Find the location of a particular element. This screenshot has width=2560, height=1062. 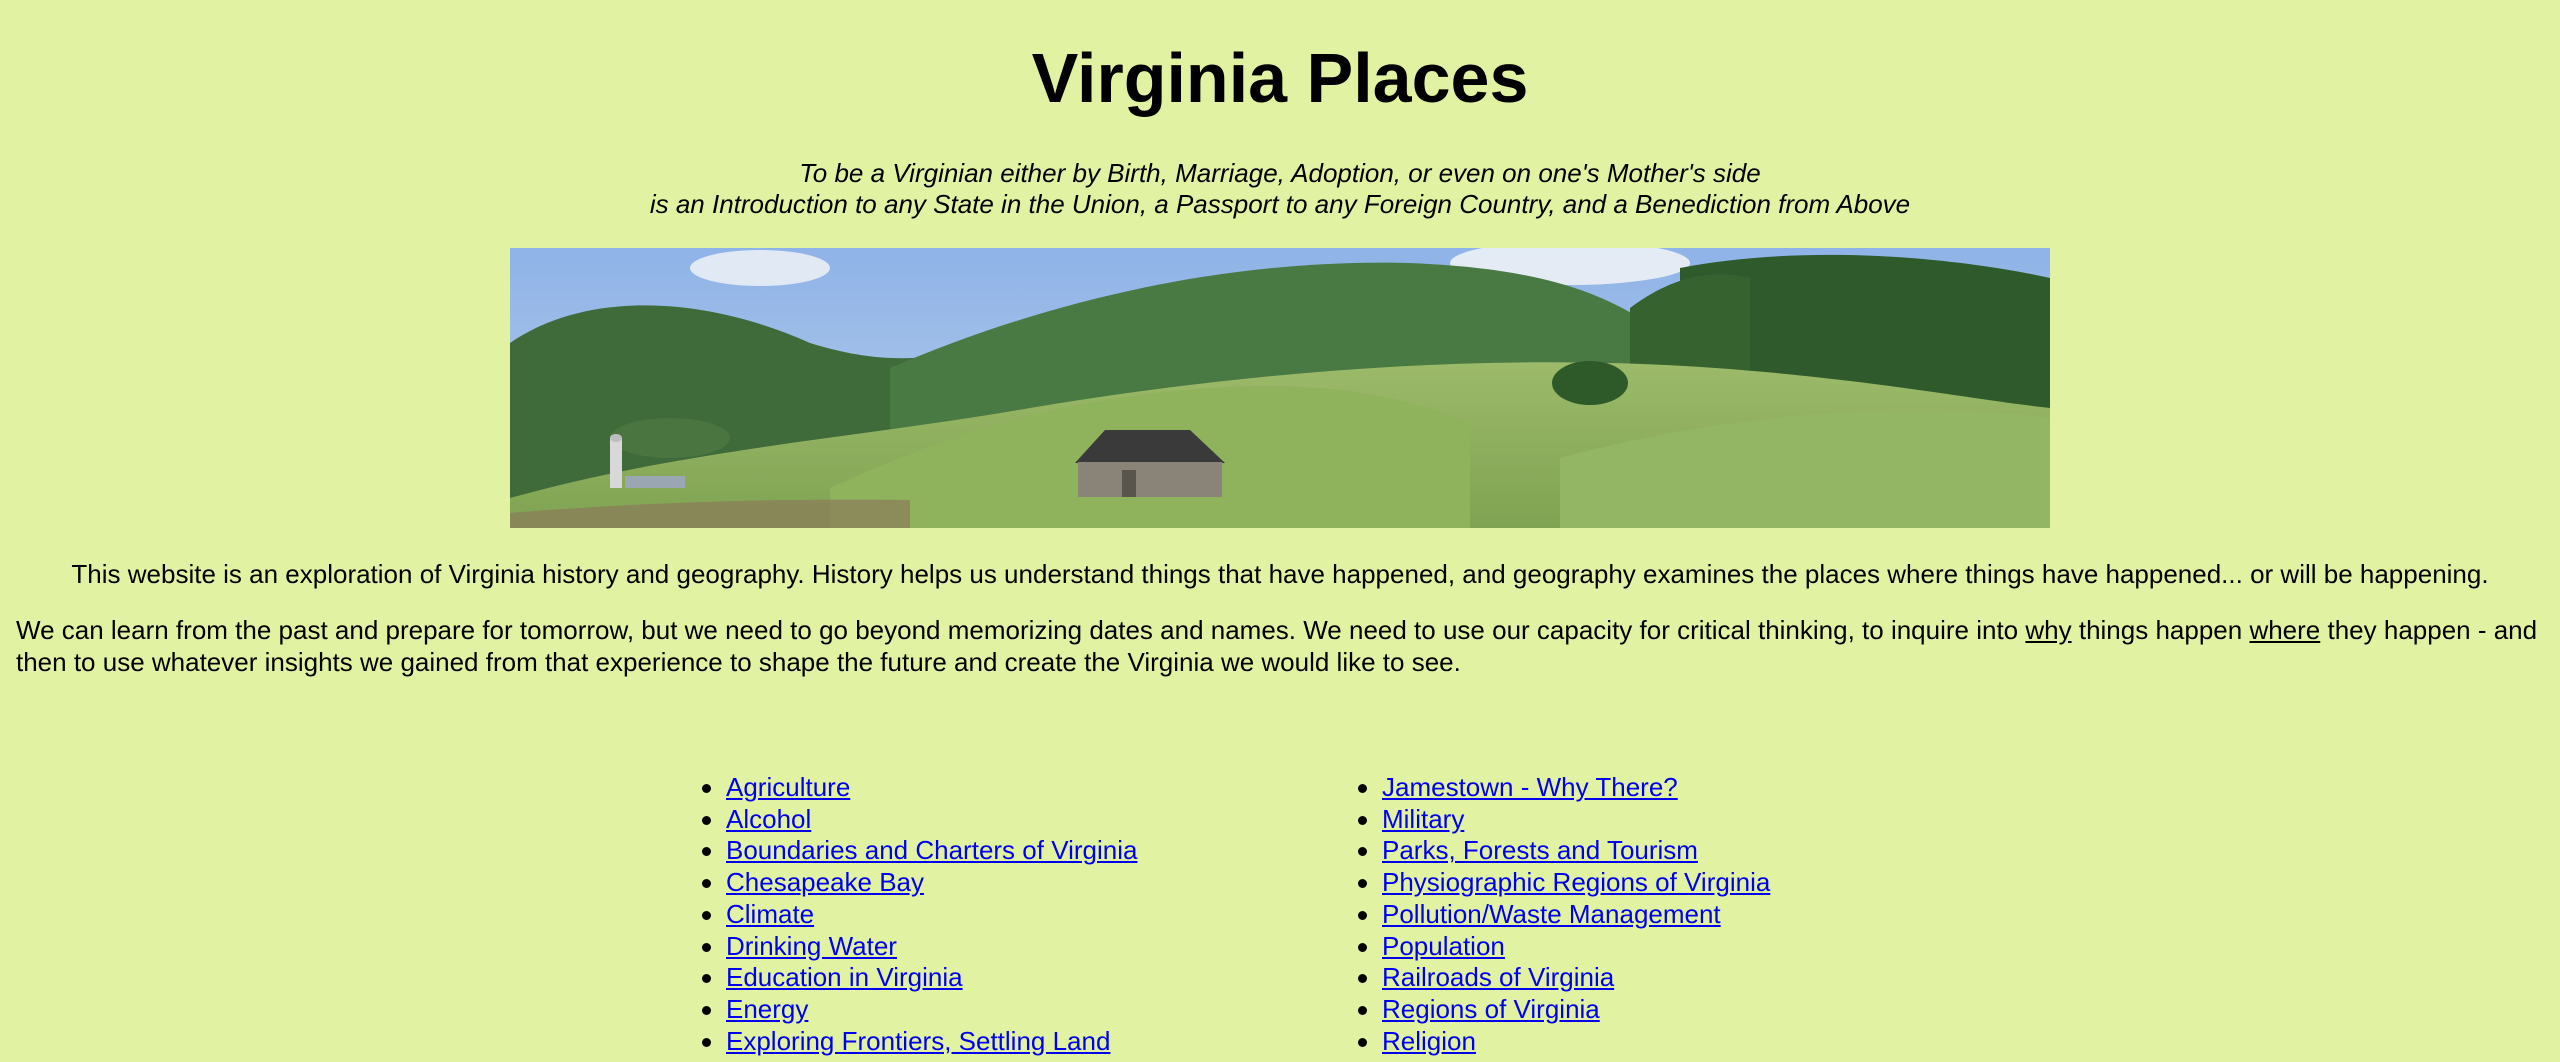

list-item: Exploring Frontiers, Settling Land is located at coordinates (919, 1042).